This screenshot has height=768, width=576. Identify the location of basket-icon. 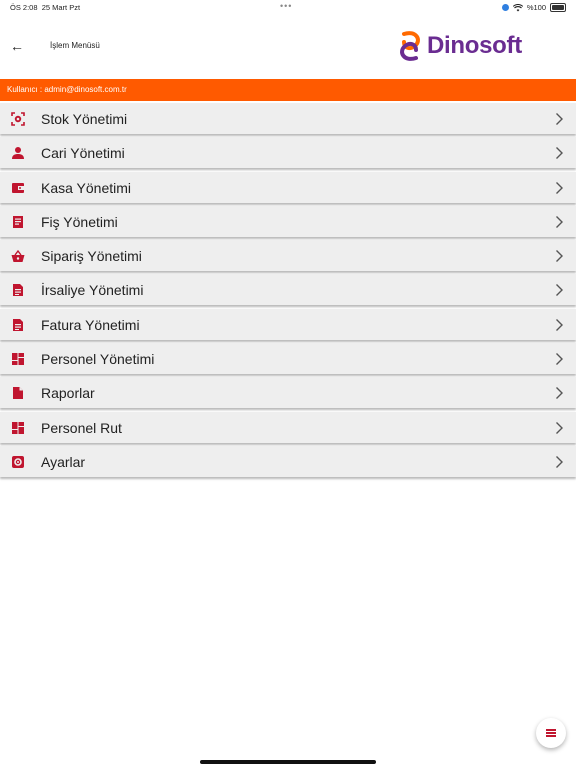
(18, 256).